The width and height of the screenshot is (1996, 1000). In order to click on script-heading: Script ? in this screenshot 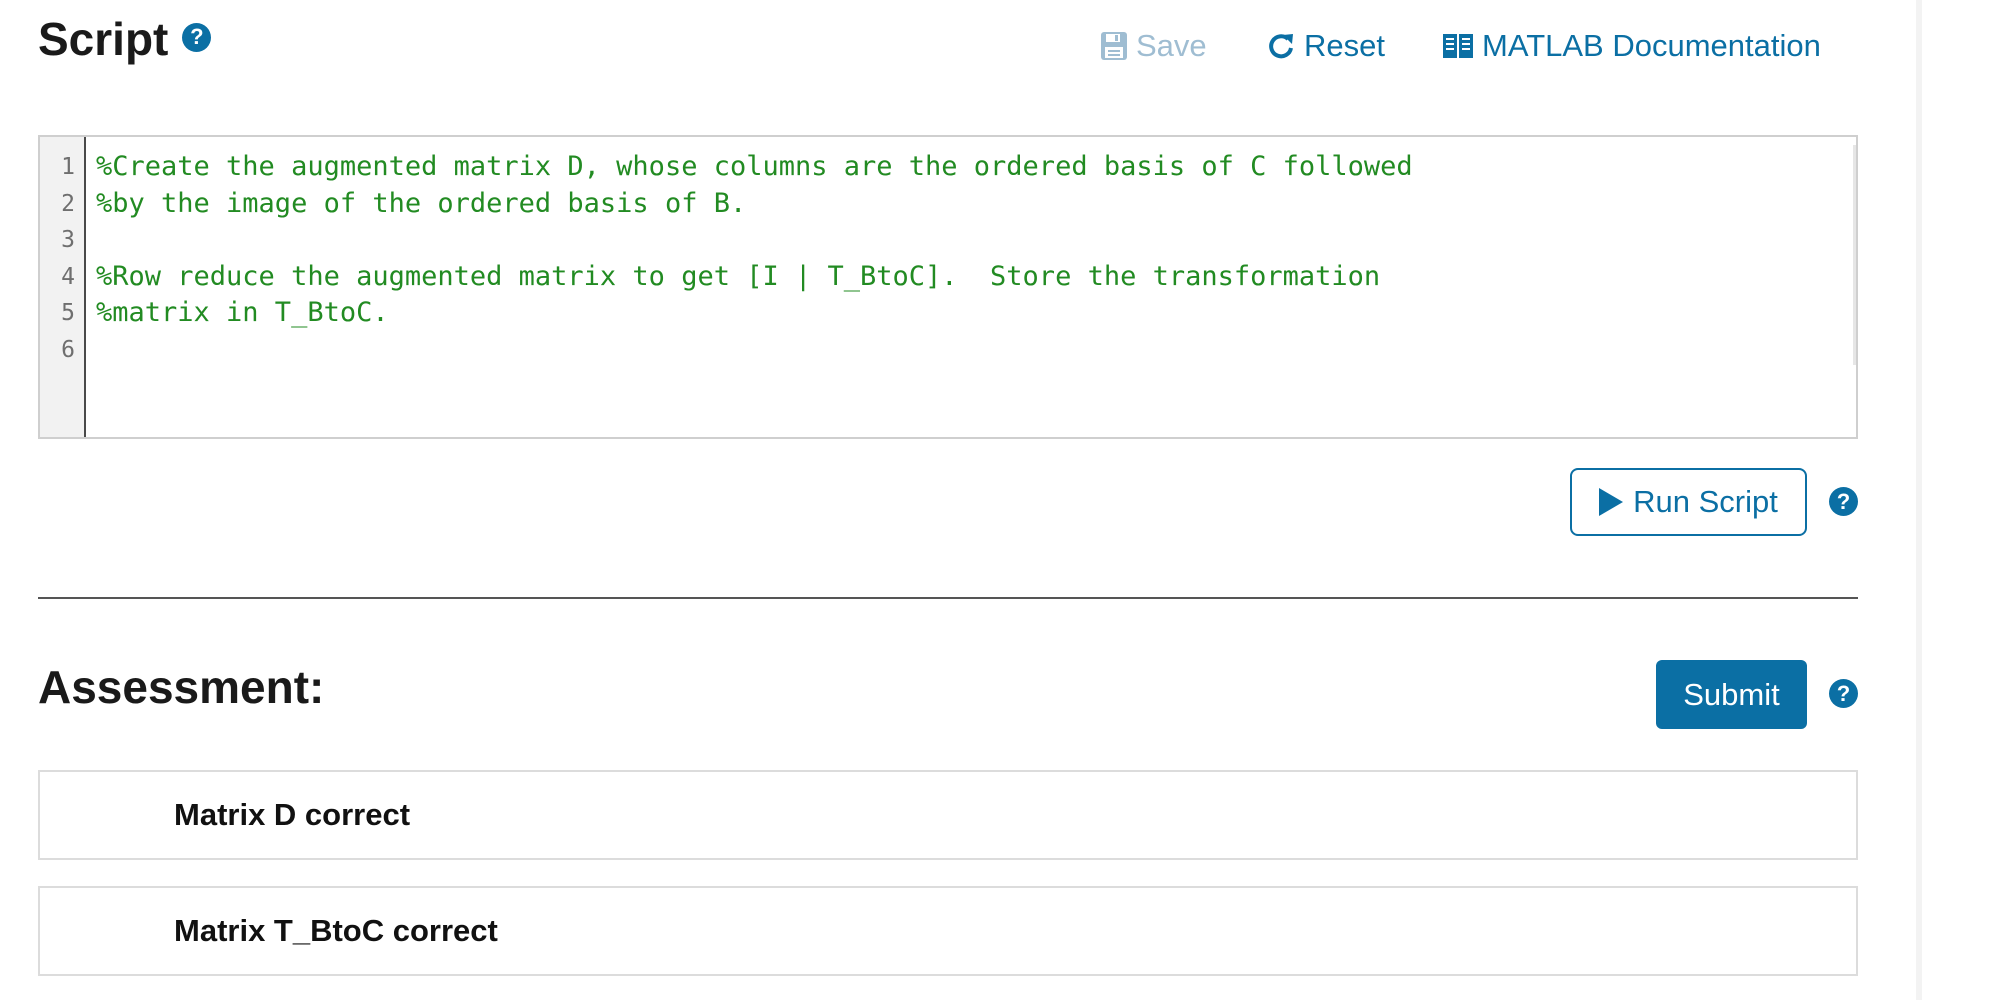, I will do `click(125, 39)`.